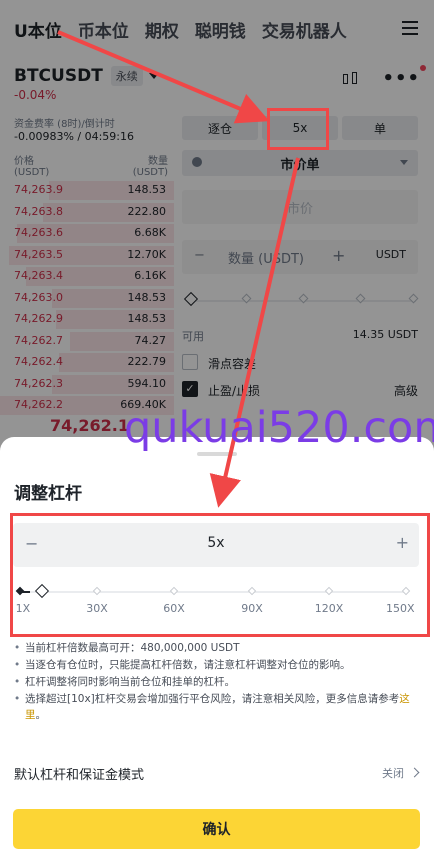 This screenshot has width=434, height=854. What do you see at coordinates (279, 428) in the screenshot?
I see `watermark: qukuai520.com` at bounding box center [279, 428].